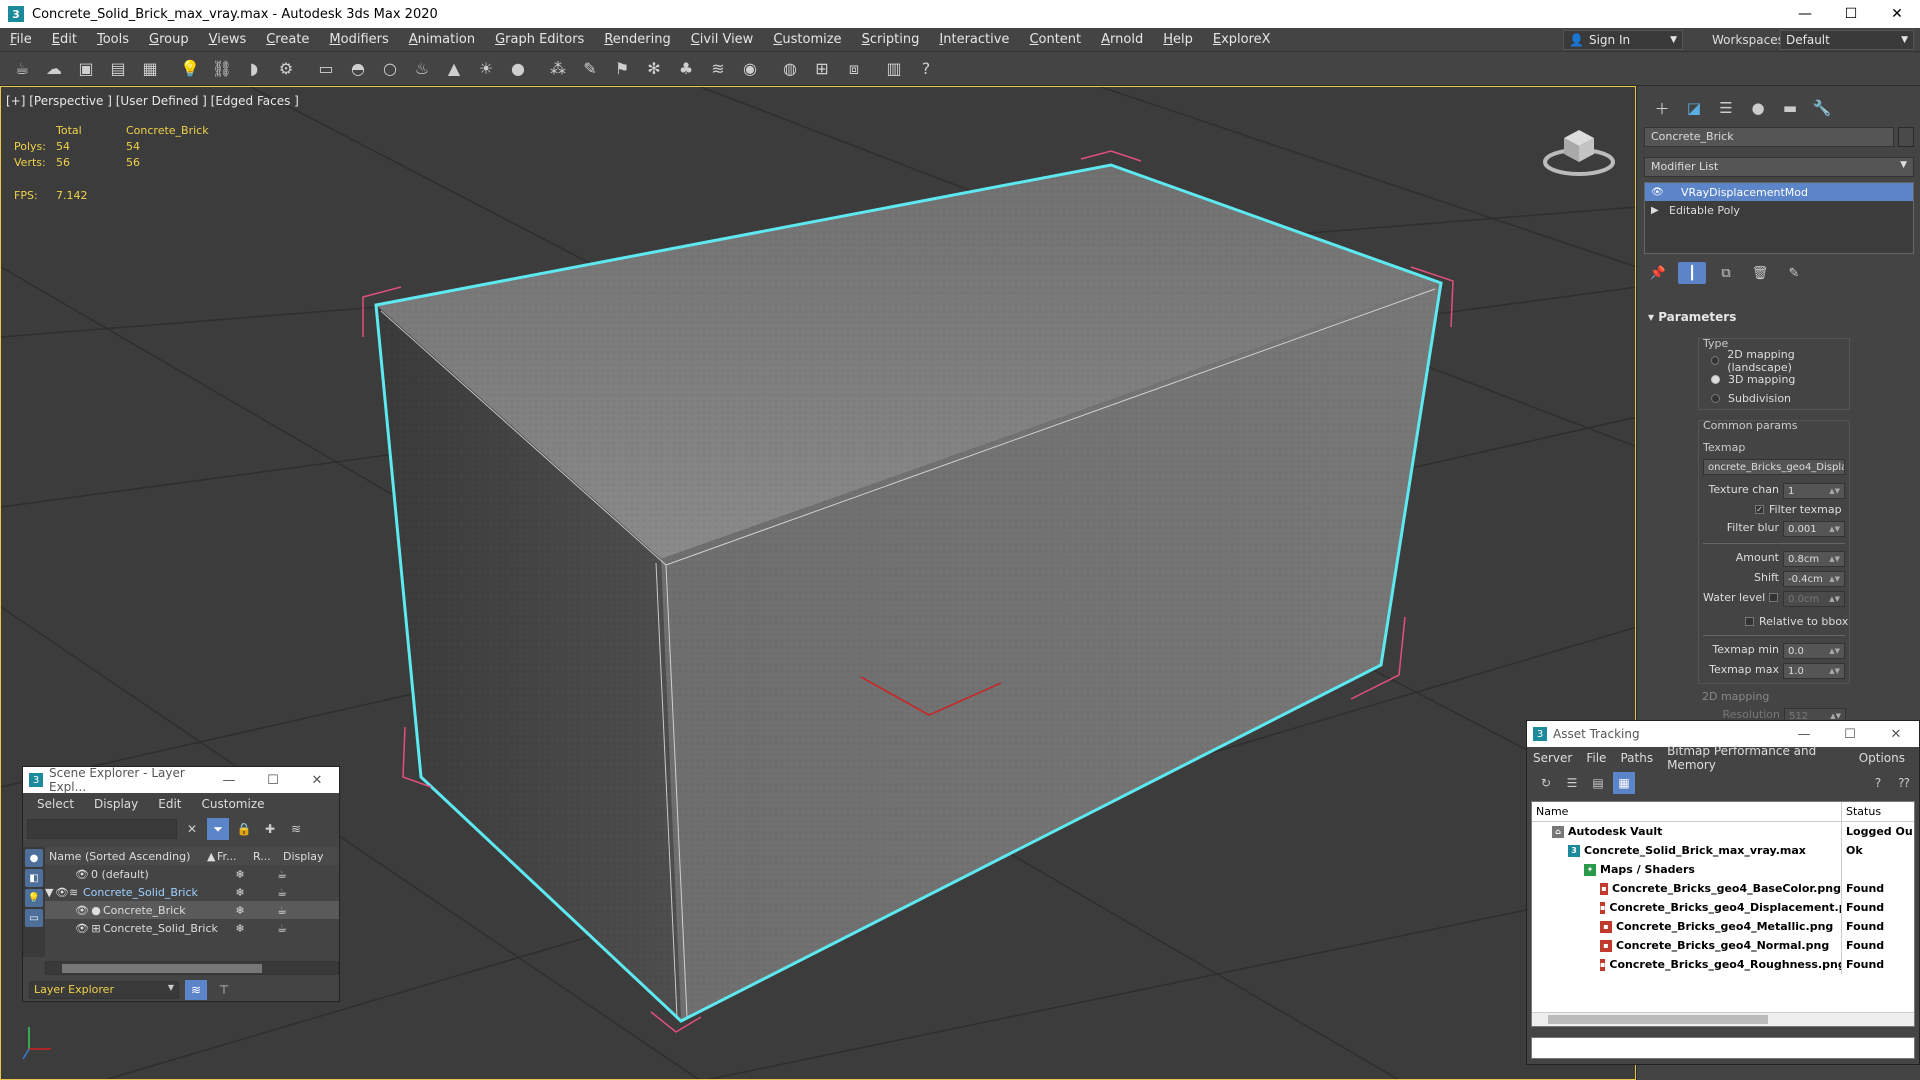 This screenshot has height=1080, width=1920. Describe the element at coordinates (192, 874) in the screenshot. I see `tree-row-default-layer: 👁 0 (default) ❄ ☕` at that location.